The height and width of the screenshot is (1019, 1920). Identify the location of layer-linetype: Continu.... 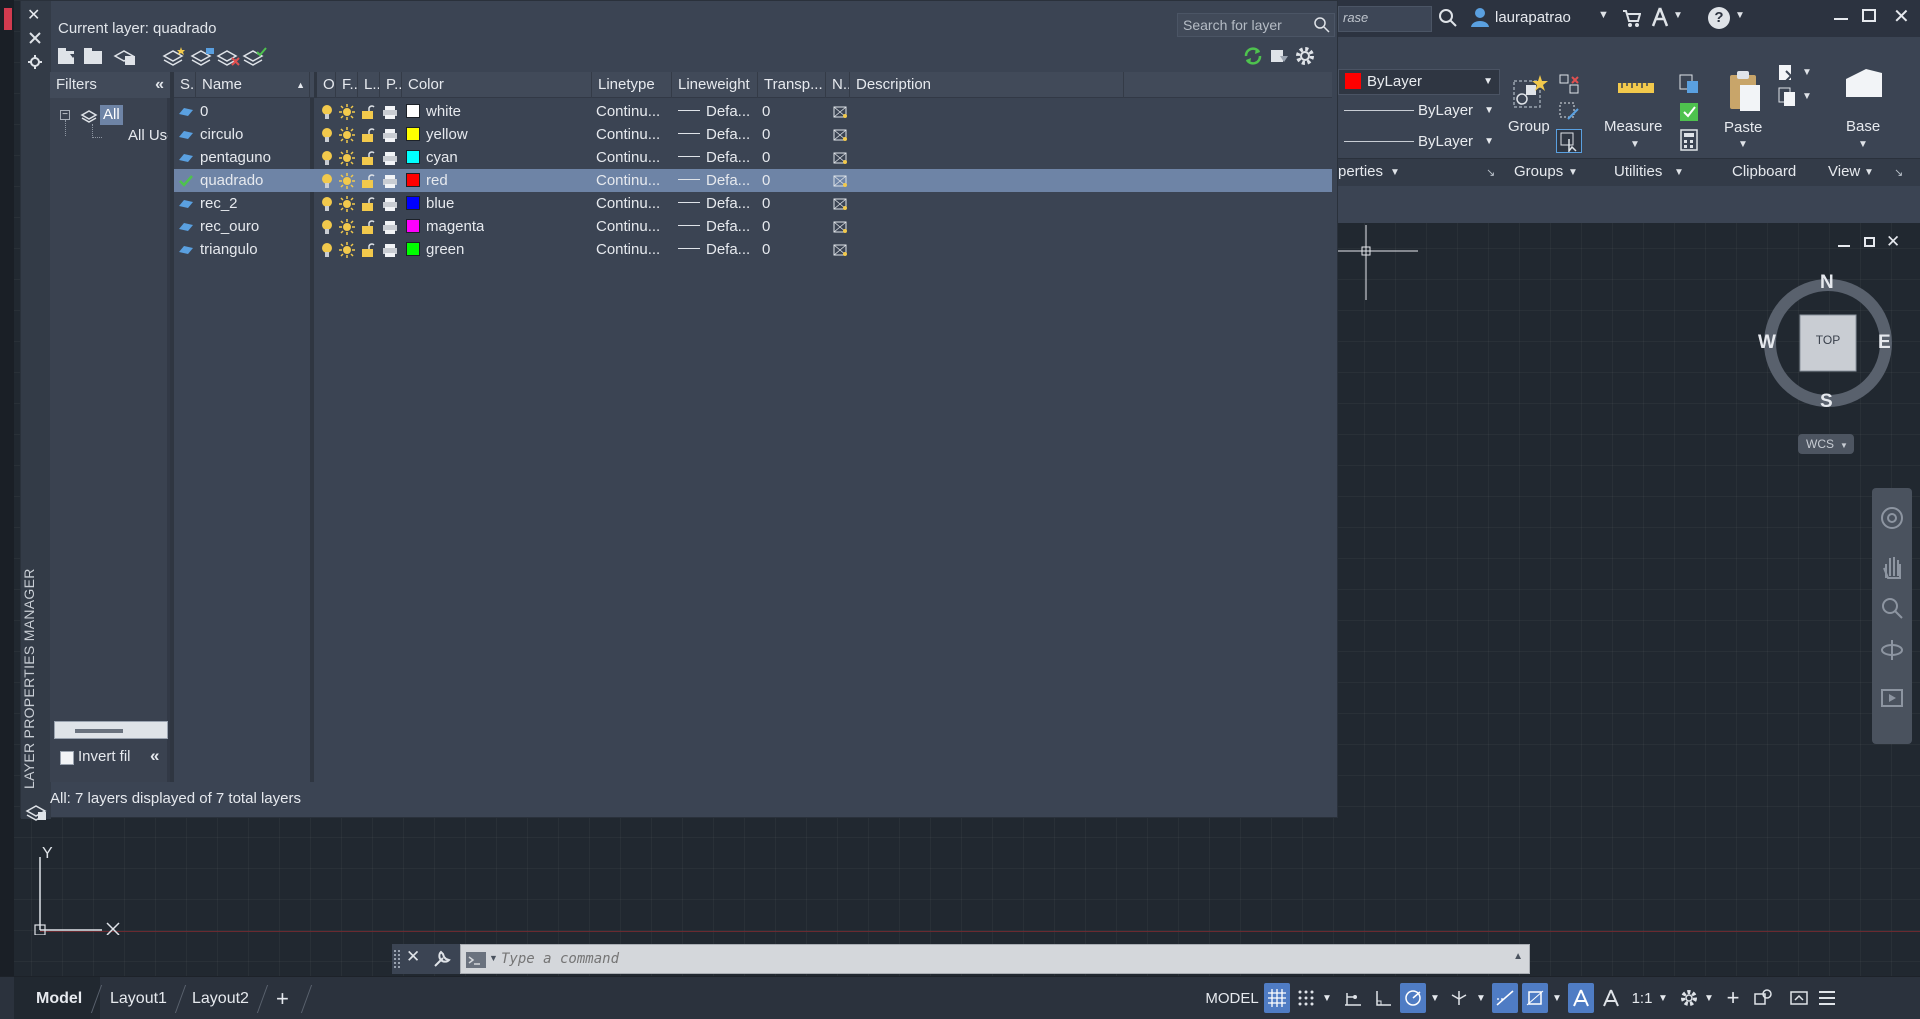
(628, 134).